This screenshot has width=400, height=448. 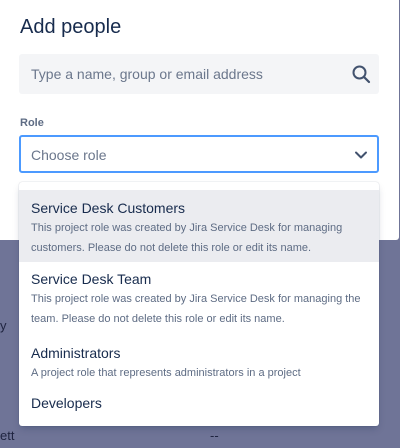 I want to click on role-option-name: Service Desk Team, so click(x=91, y=279).